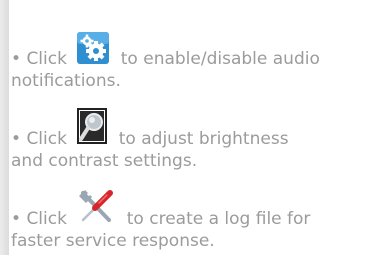  What do you see at coordinates (220, 59) in the screenshot?
I see `help-item-text-line-1: to enable/disable audio` at bounding box center [220, 59].